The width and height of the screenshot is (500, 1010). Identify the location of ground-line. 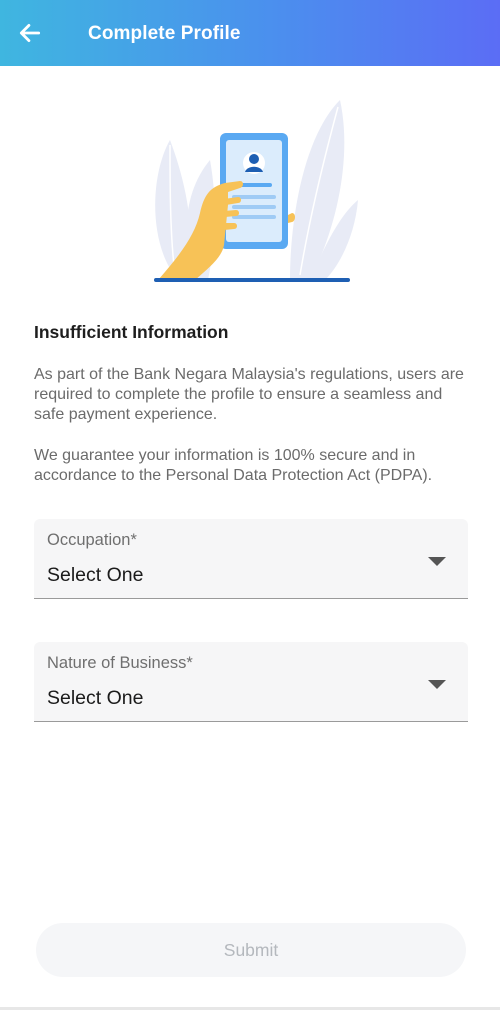
(252, 280).